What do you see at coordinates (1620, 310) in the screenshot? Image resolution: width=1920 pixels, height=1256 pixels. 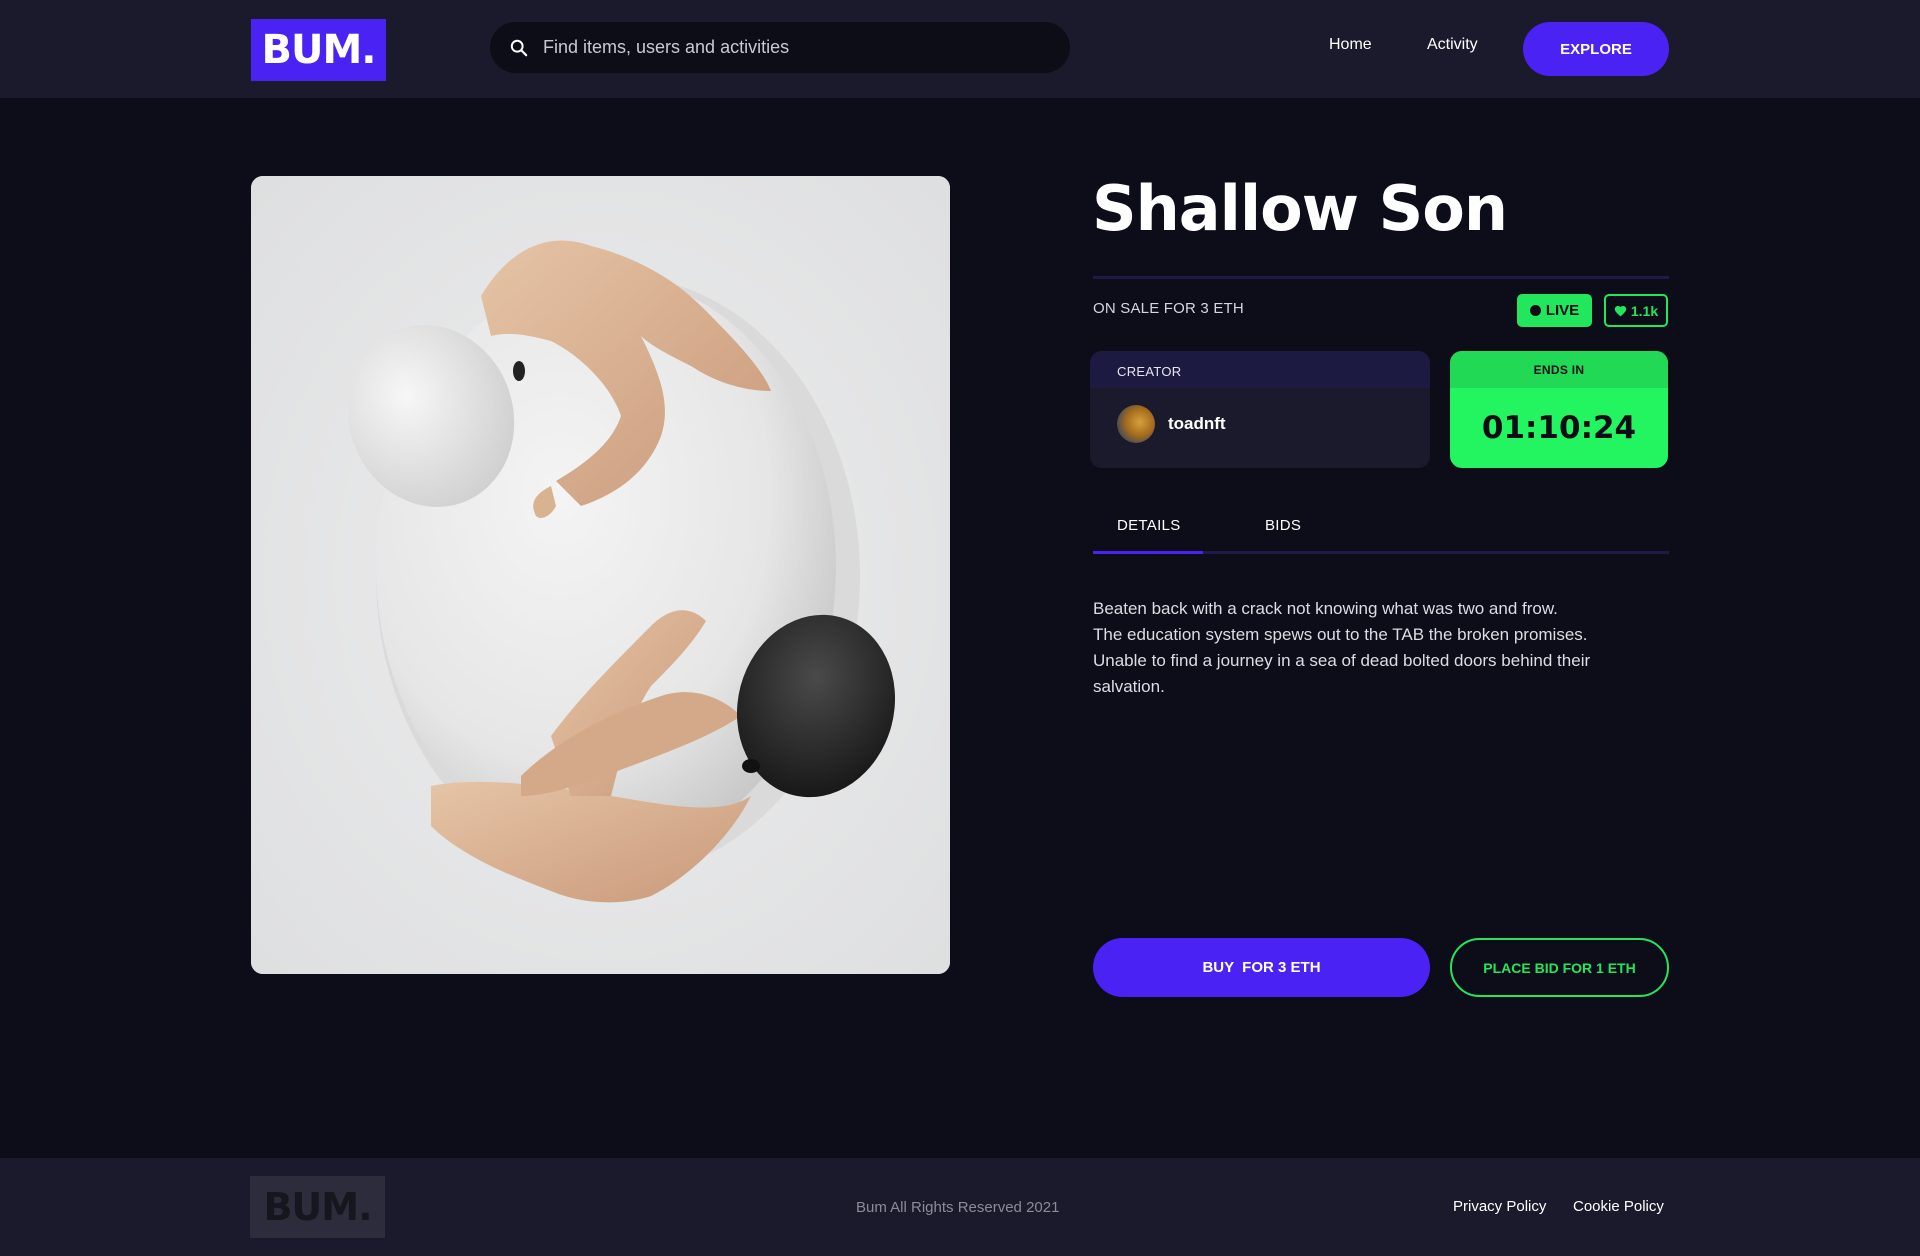 I see `heart-icon` at bounding box center [1620, 310].